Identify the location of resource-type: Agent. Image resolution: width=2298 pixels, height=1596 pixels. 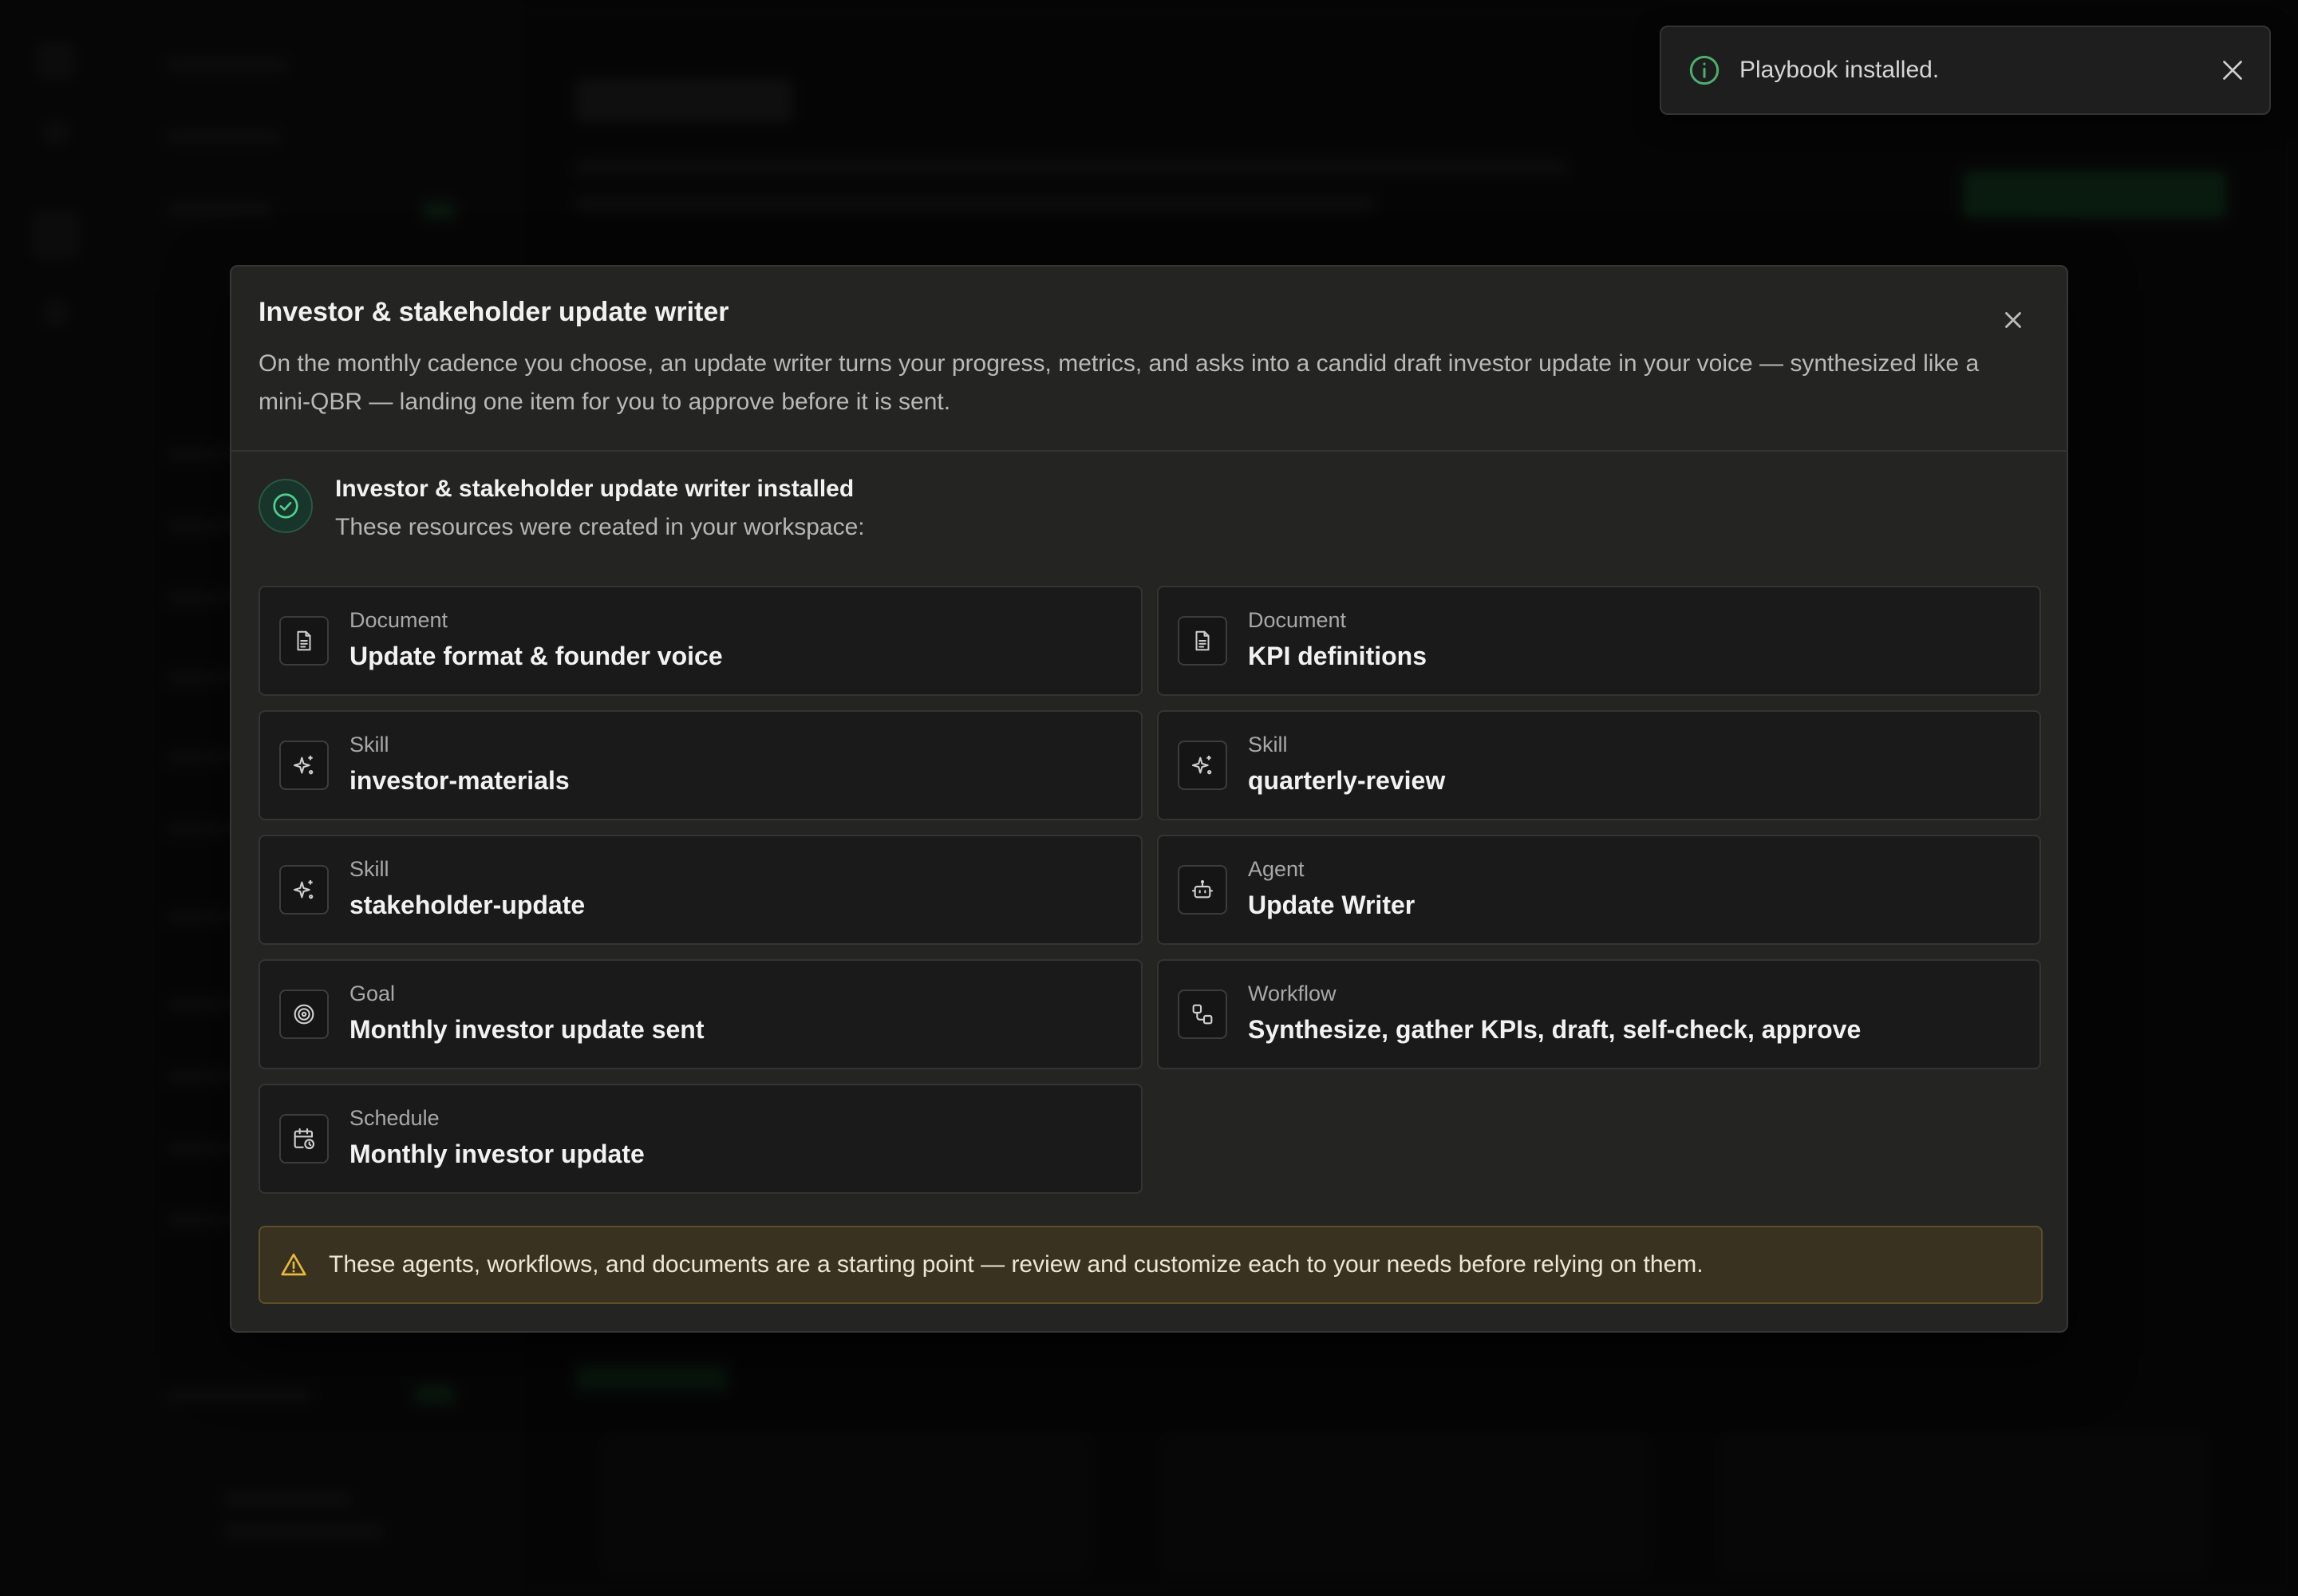
(1277, 869).